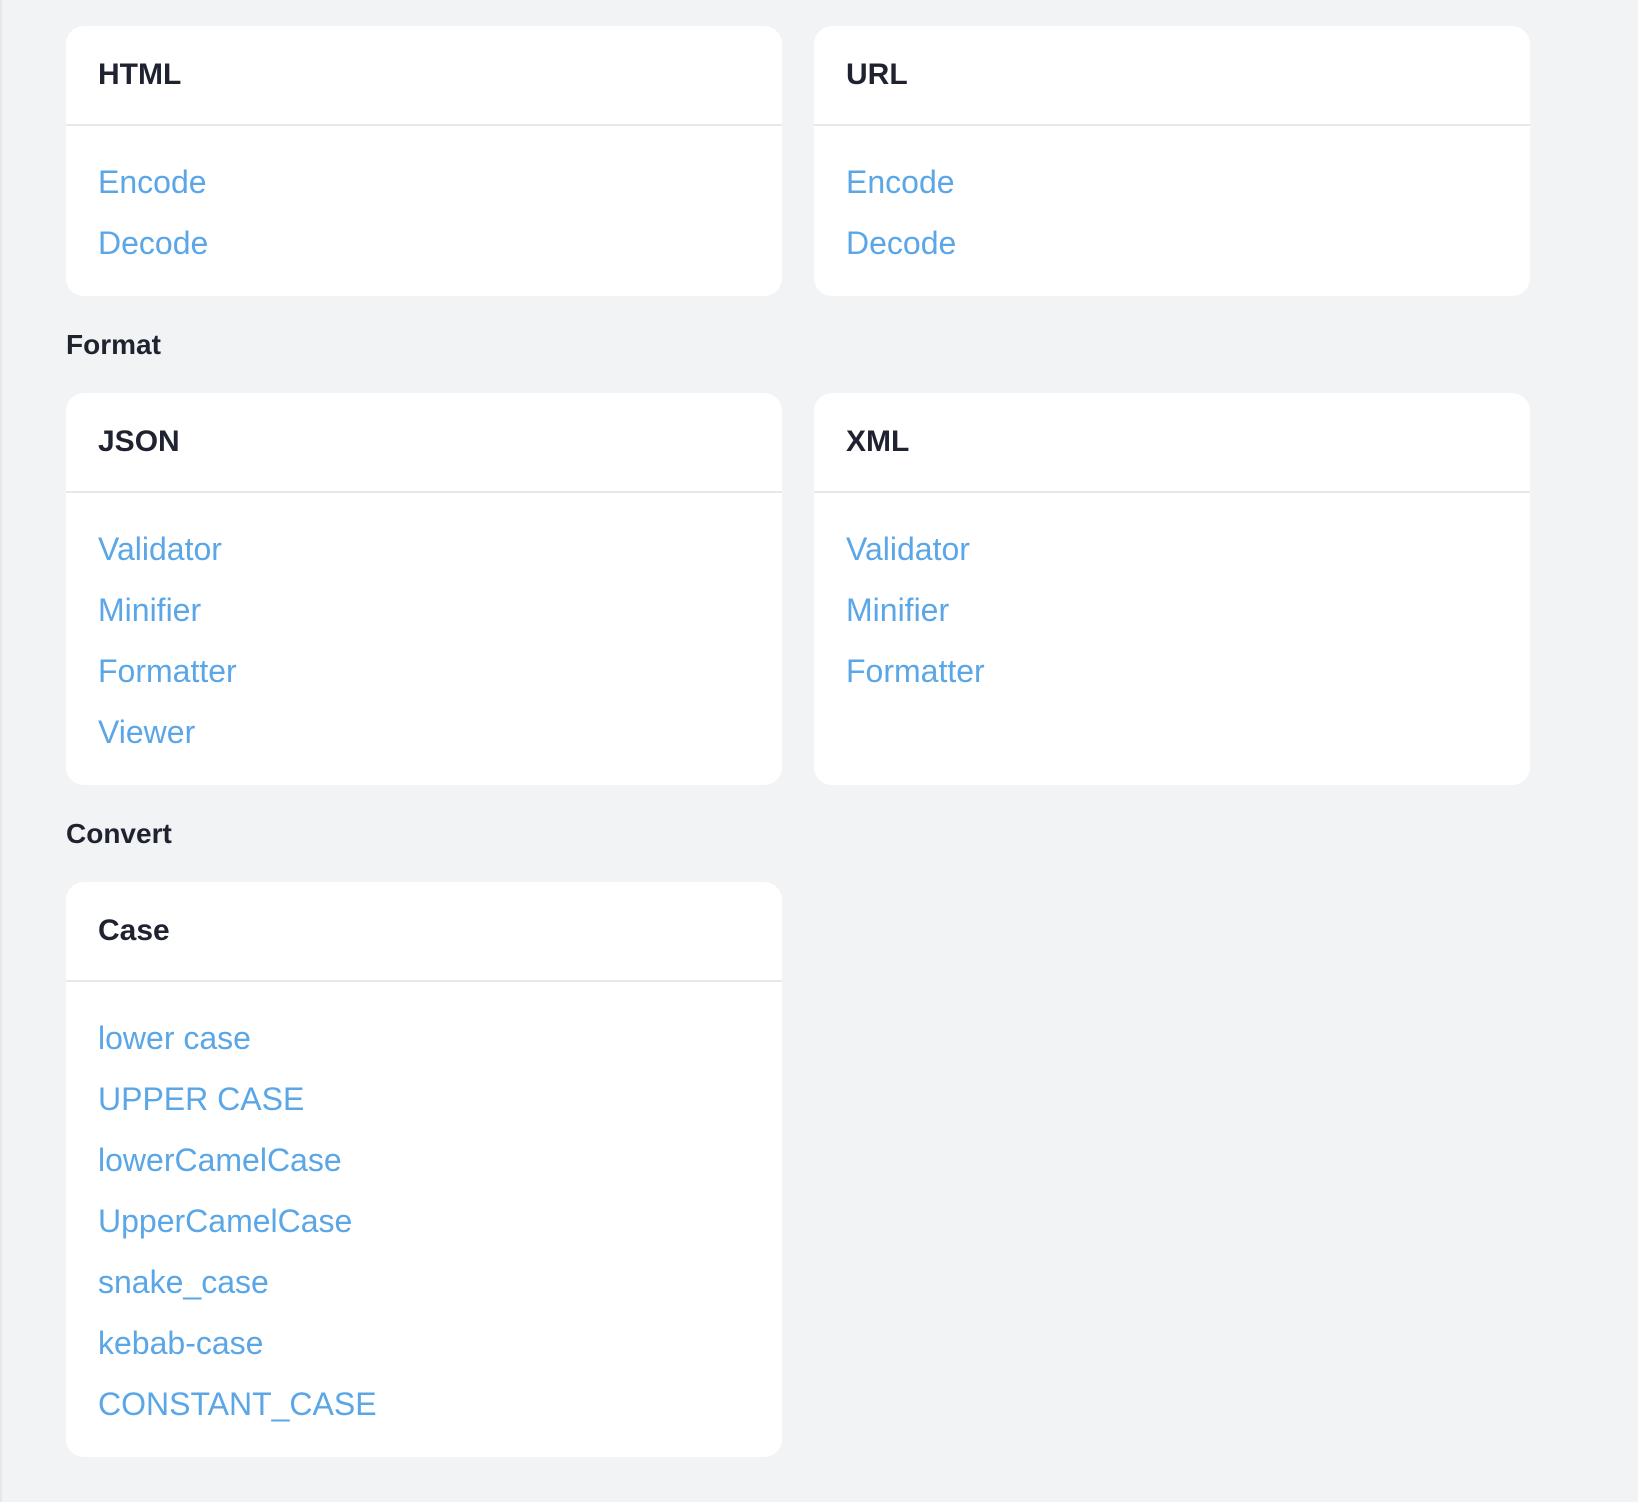 This screenshot has width=1638, height=1502. I want to click on xml-minifier-link: Minifier, so click(1172, 610).